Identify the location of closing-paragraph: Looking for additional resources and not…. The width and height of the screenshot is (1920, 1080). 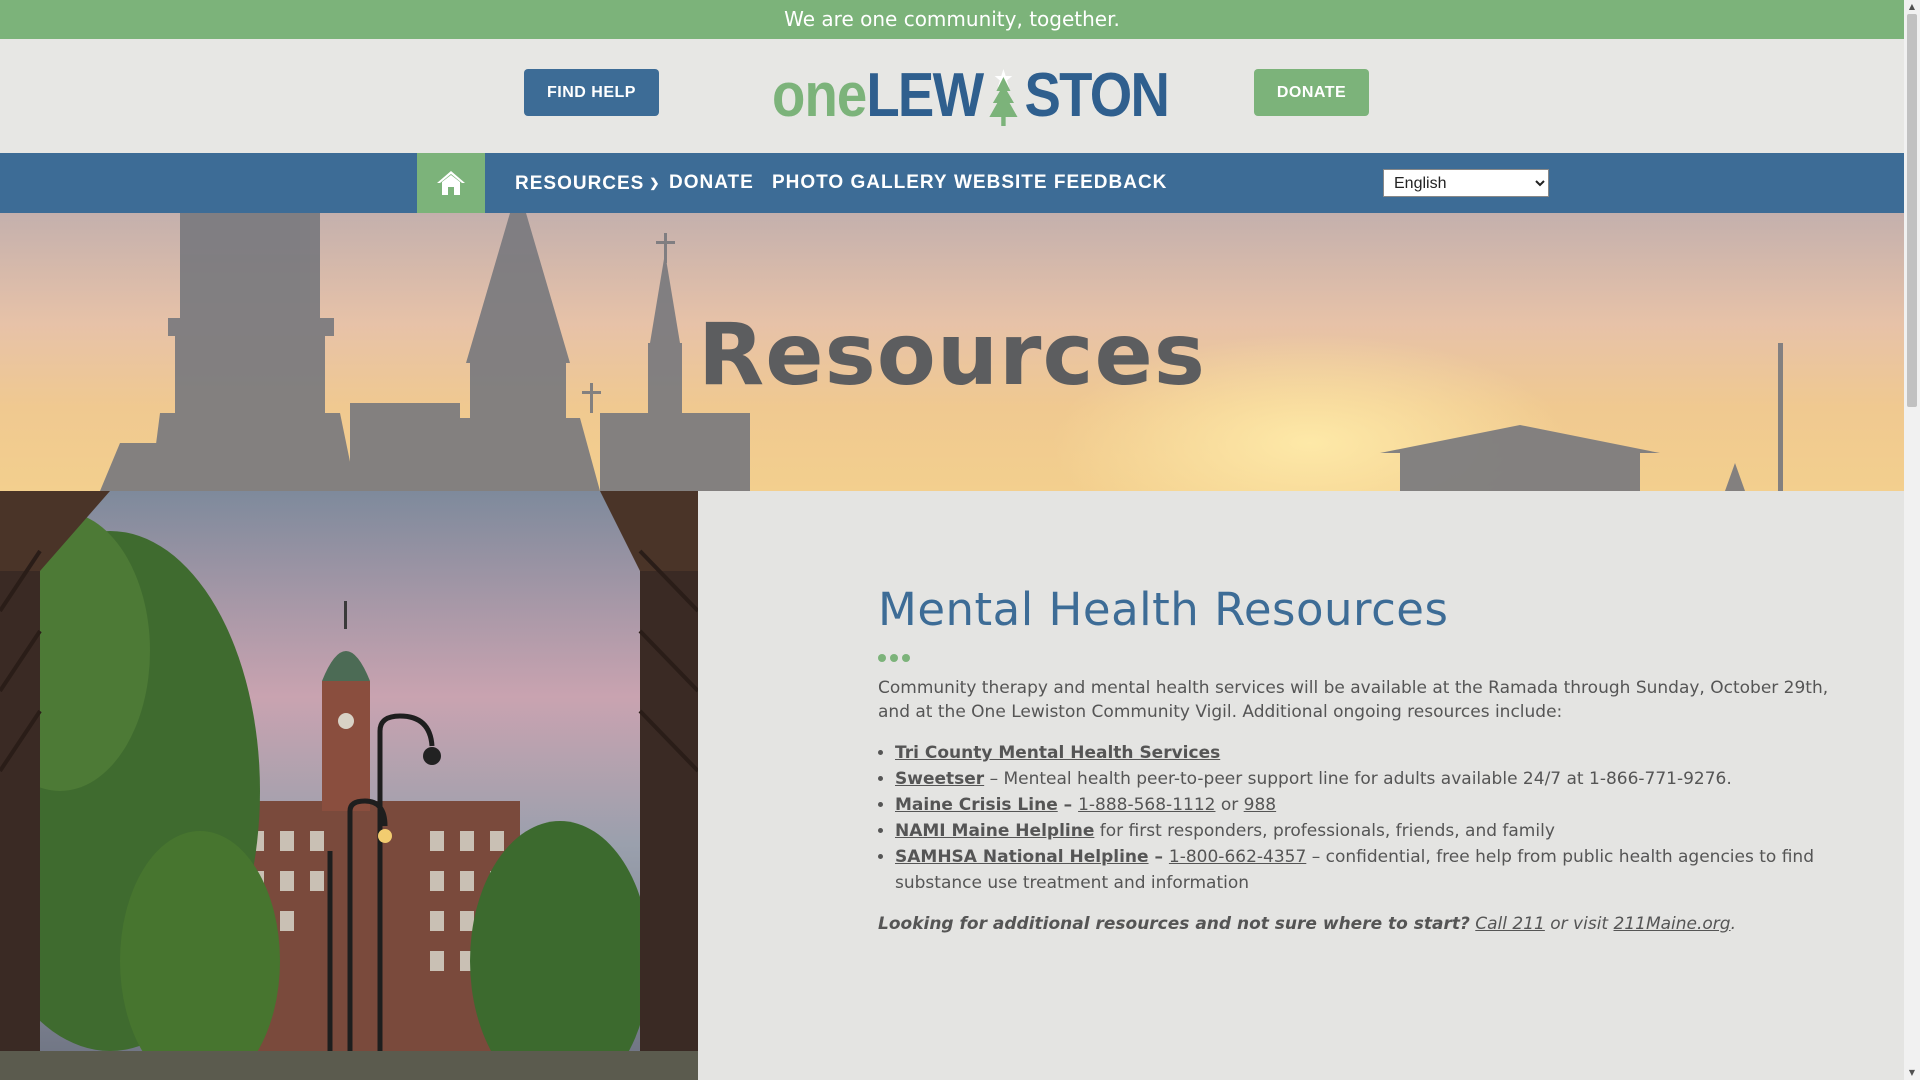
(1358, 924).